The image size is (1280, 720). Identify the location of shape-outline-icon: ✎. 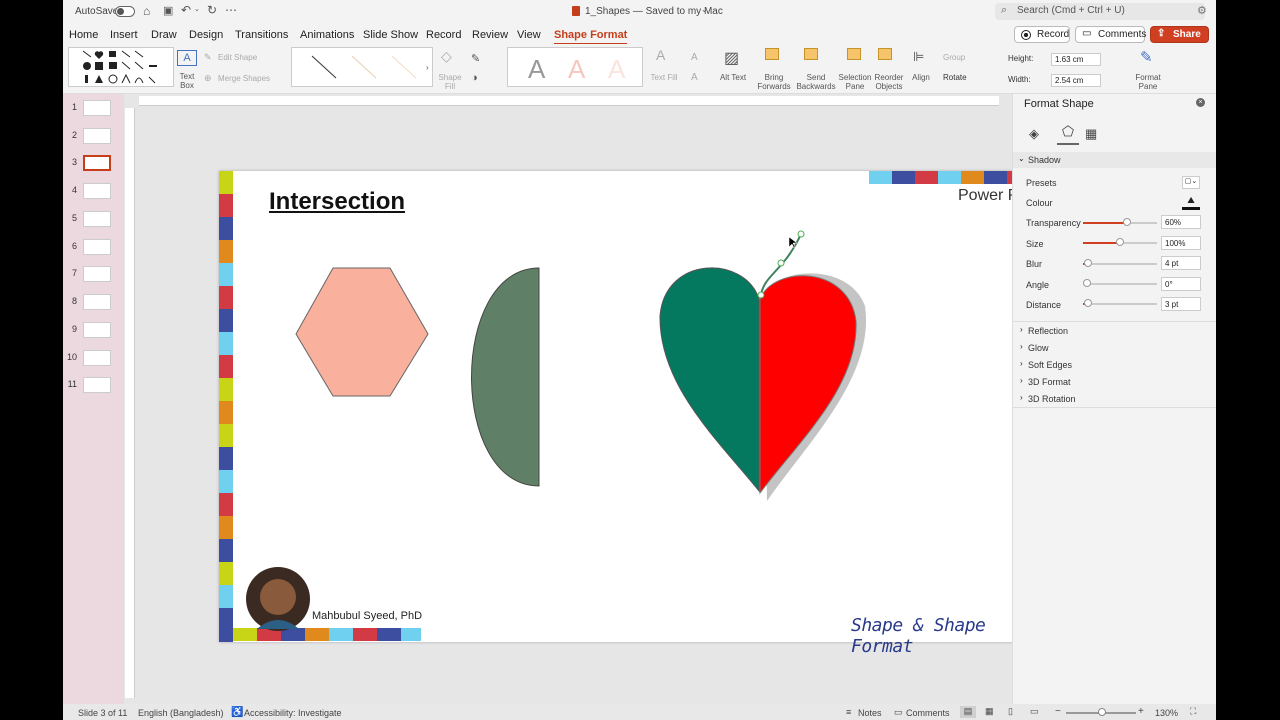
(475, 58).